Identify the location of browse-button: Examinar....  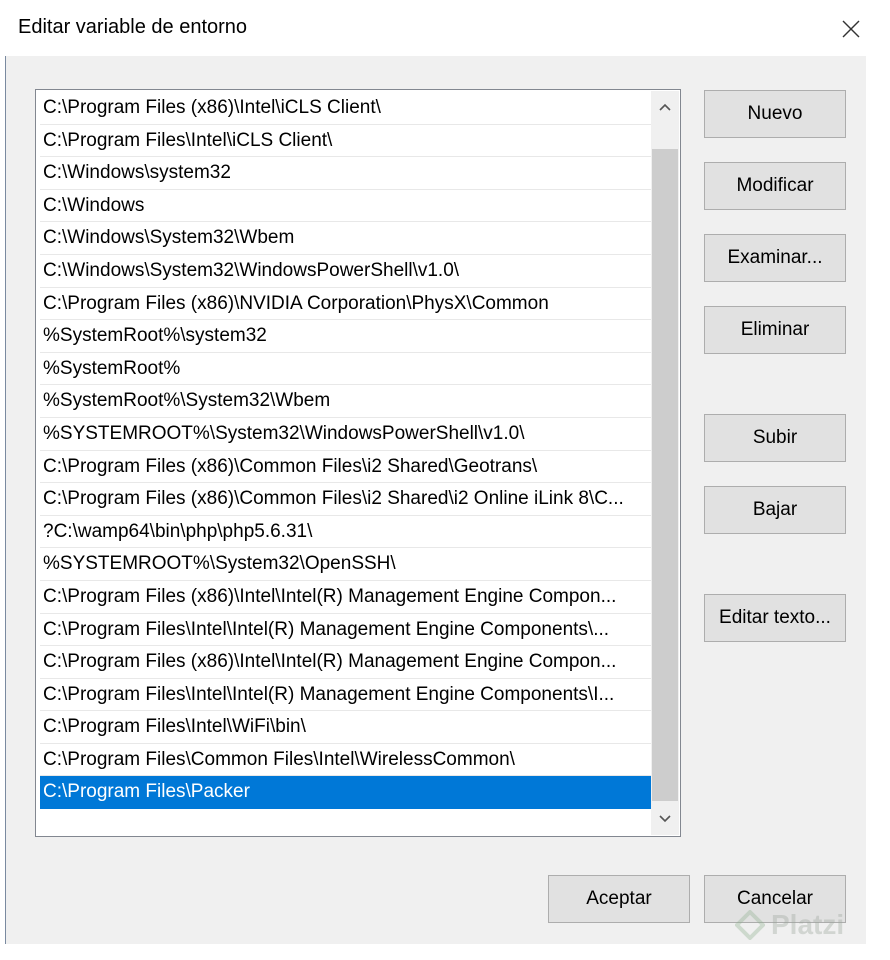
(775, 258).